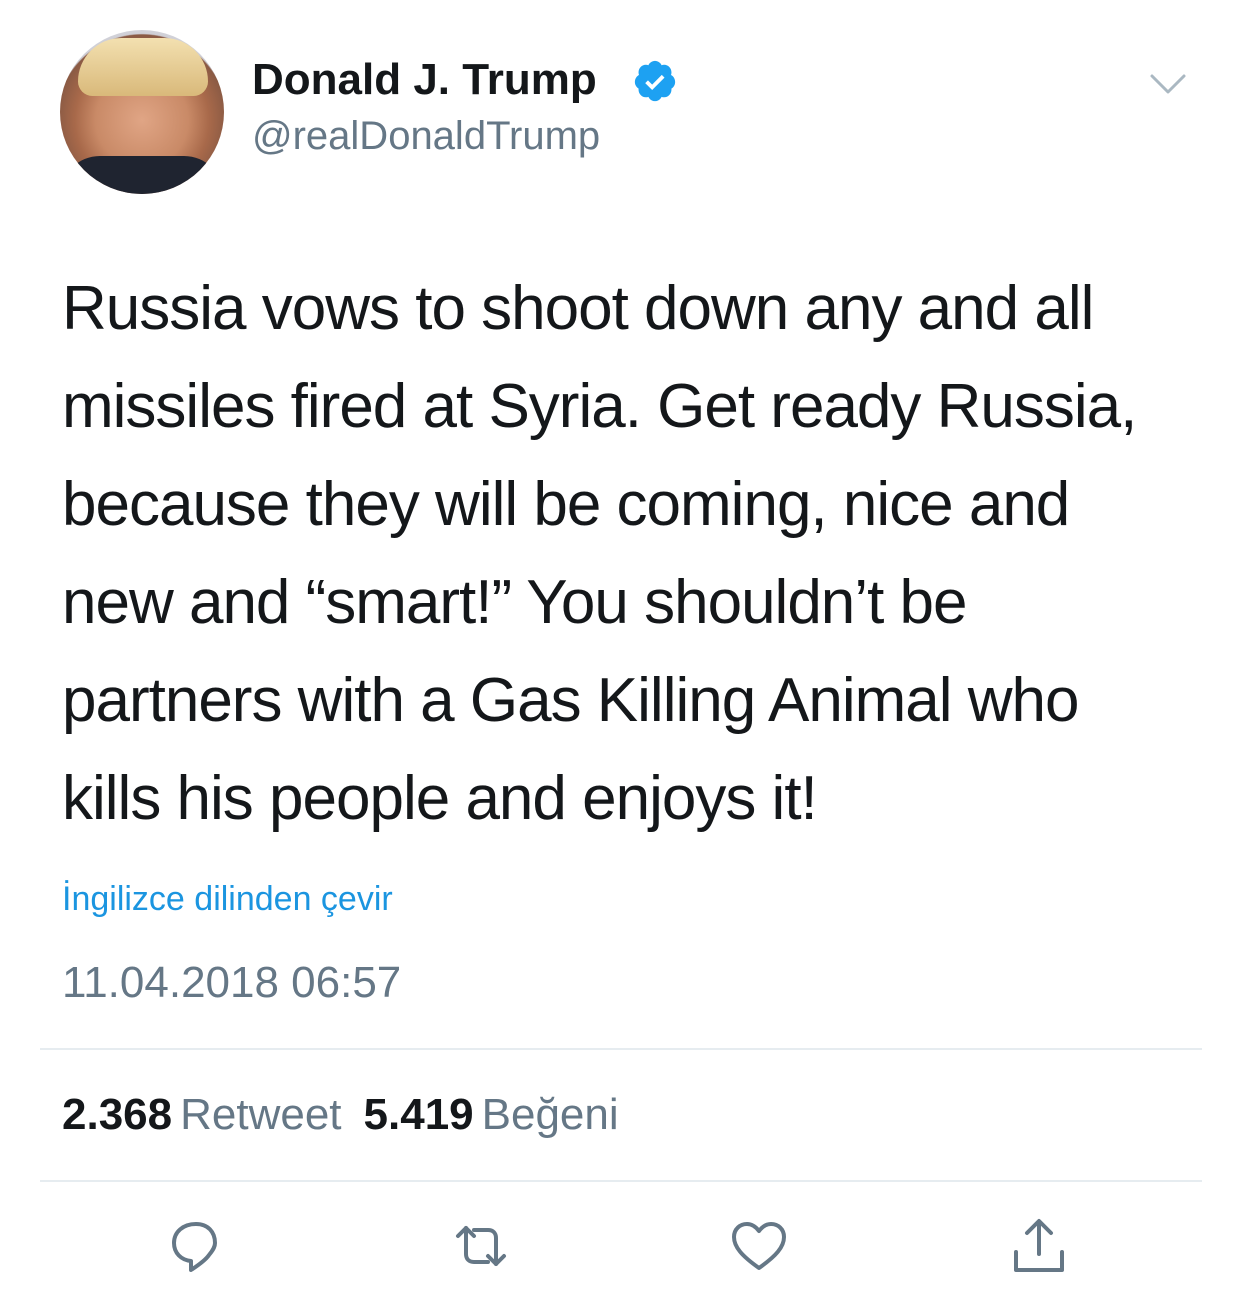 The image size is (1242, 1300). Describe the element at coordinates (143, 67) in the screenshot. I see `avatar-hair` at that location.